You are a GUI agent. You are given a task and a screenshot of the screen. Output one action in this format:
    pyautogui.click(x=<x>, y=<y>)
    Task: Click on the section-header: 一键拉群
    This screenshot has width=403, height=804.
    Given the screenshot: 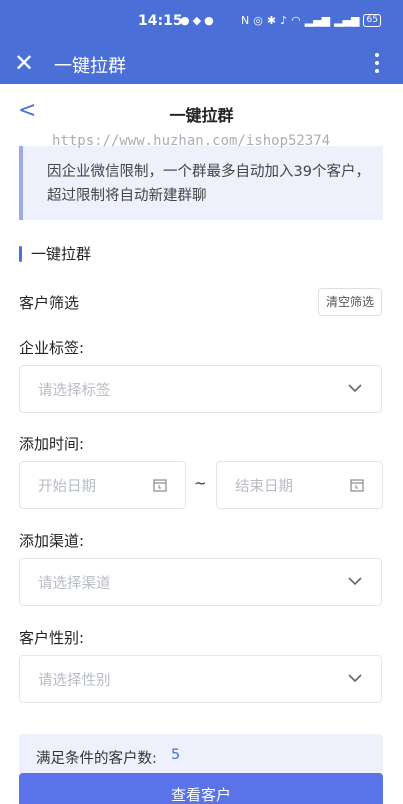 What is the action you would take?
    pyautogui.click(x=55, y=253)
    